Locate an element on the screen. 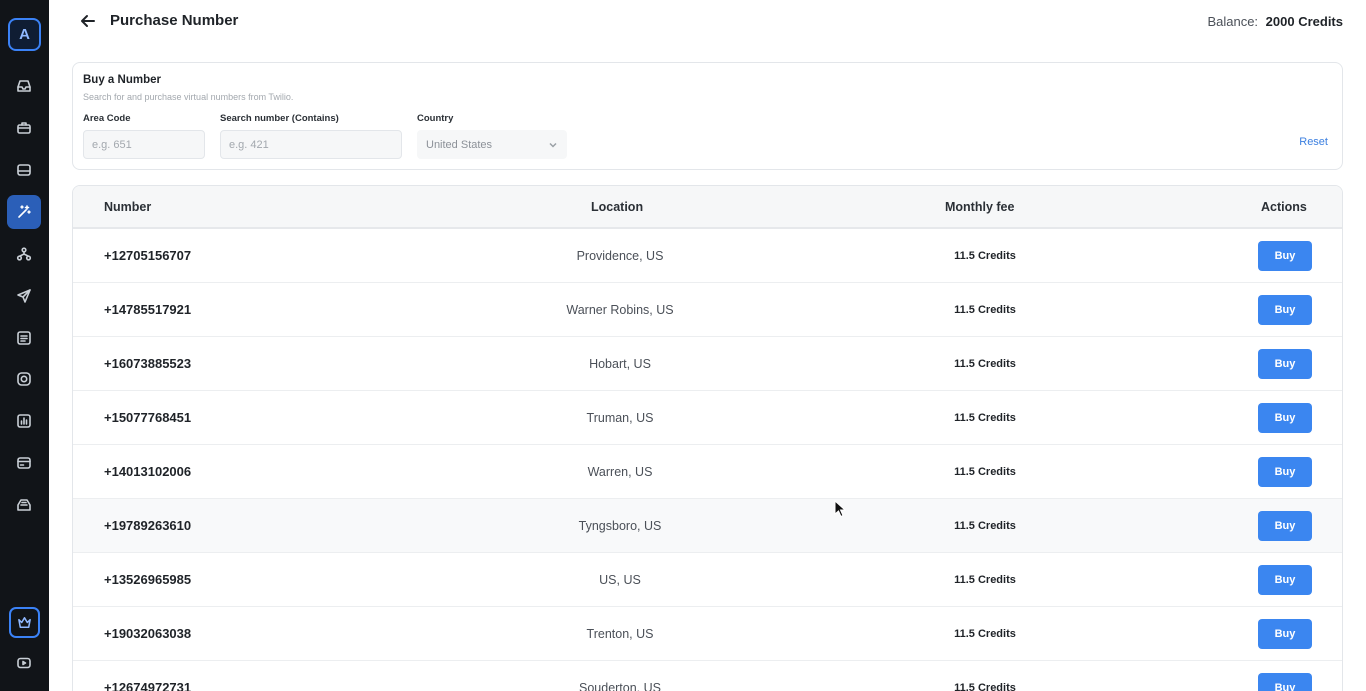  card-title: Buy a Number is located at coordinates (122, 80).